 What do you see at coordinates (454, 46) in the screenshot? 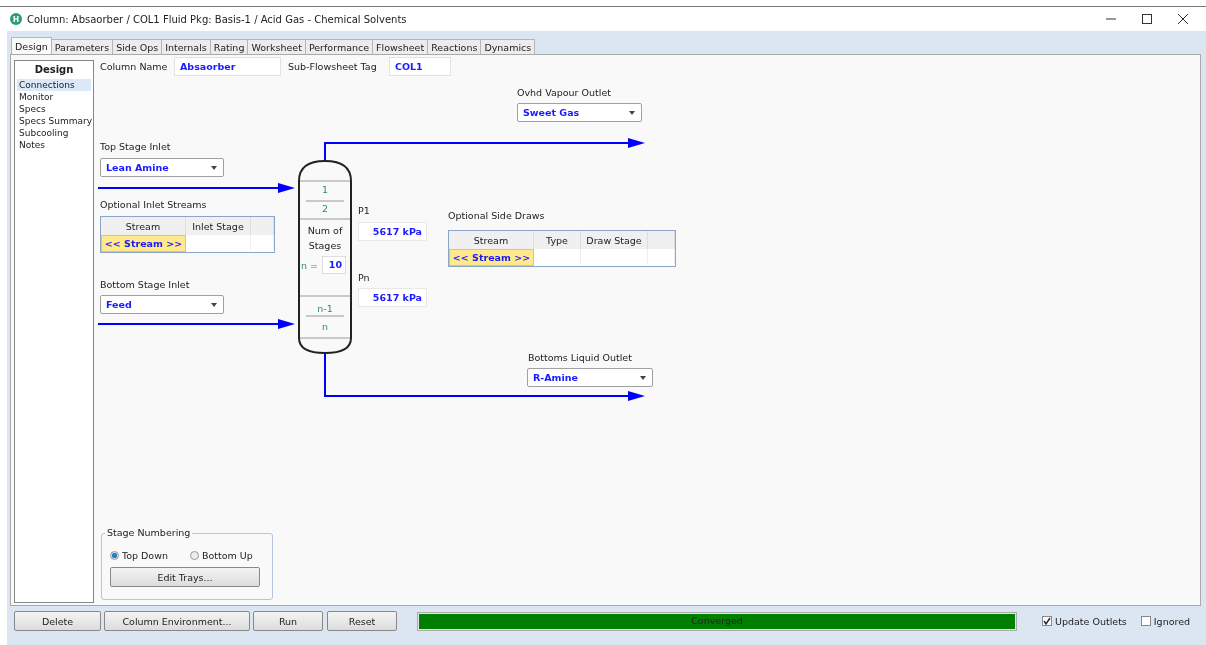
I see `tab: Reactions` at bounding box center [454, 46].